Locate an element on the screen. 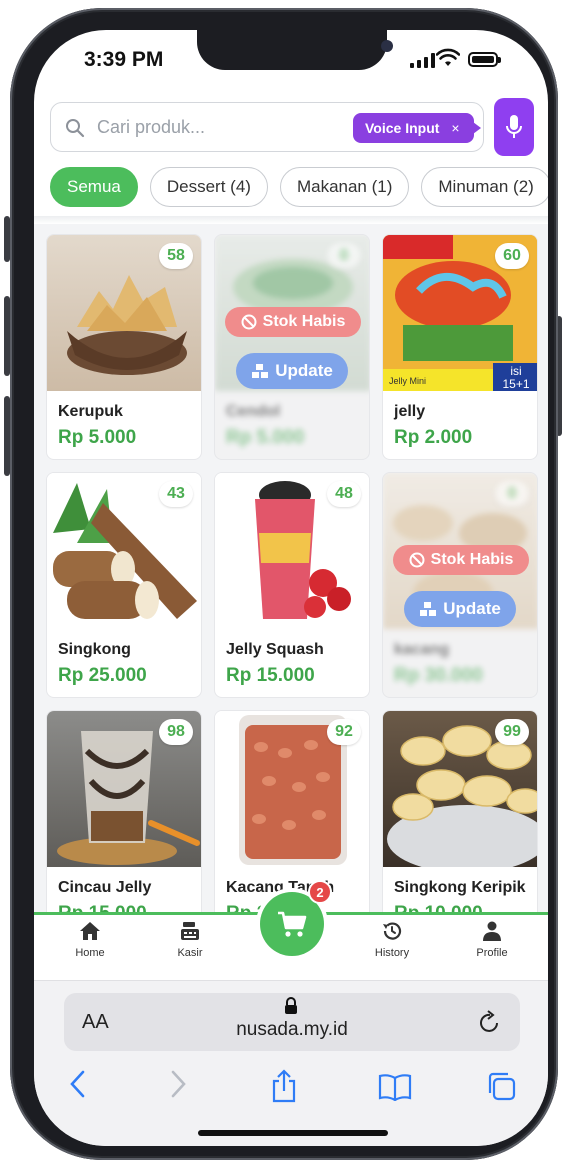 This screenshot has height=1166, width=566. camera-icon is located at coordinates (387, 46).